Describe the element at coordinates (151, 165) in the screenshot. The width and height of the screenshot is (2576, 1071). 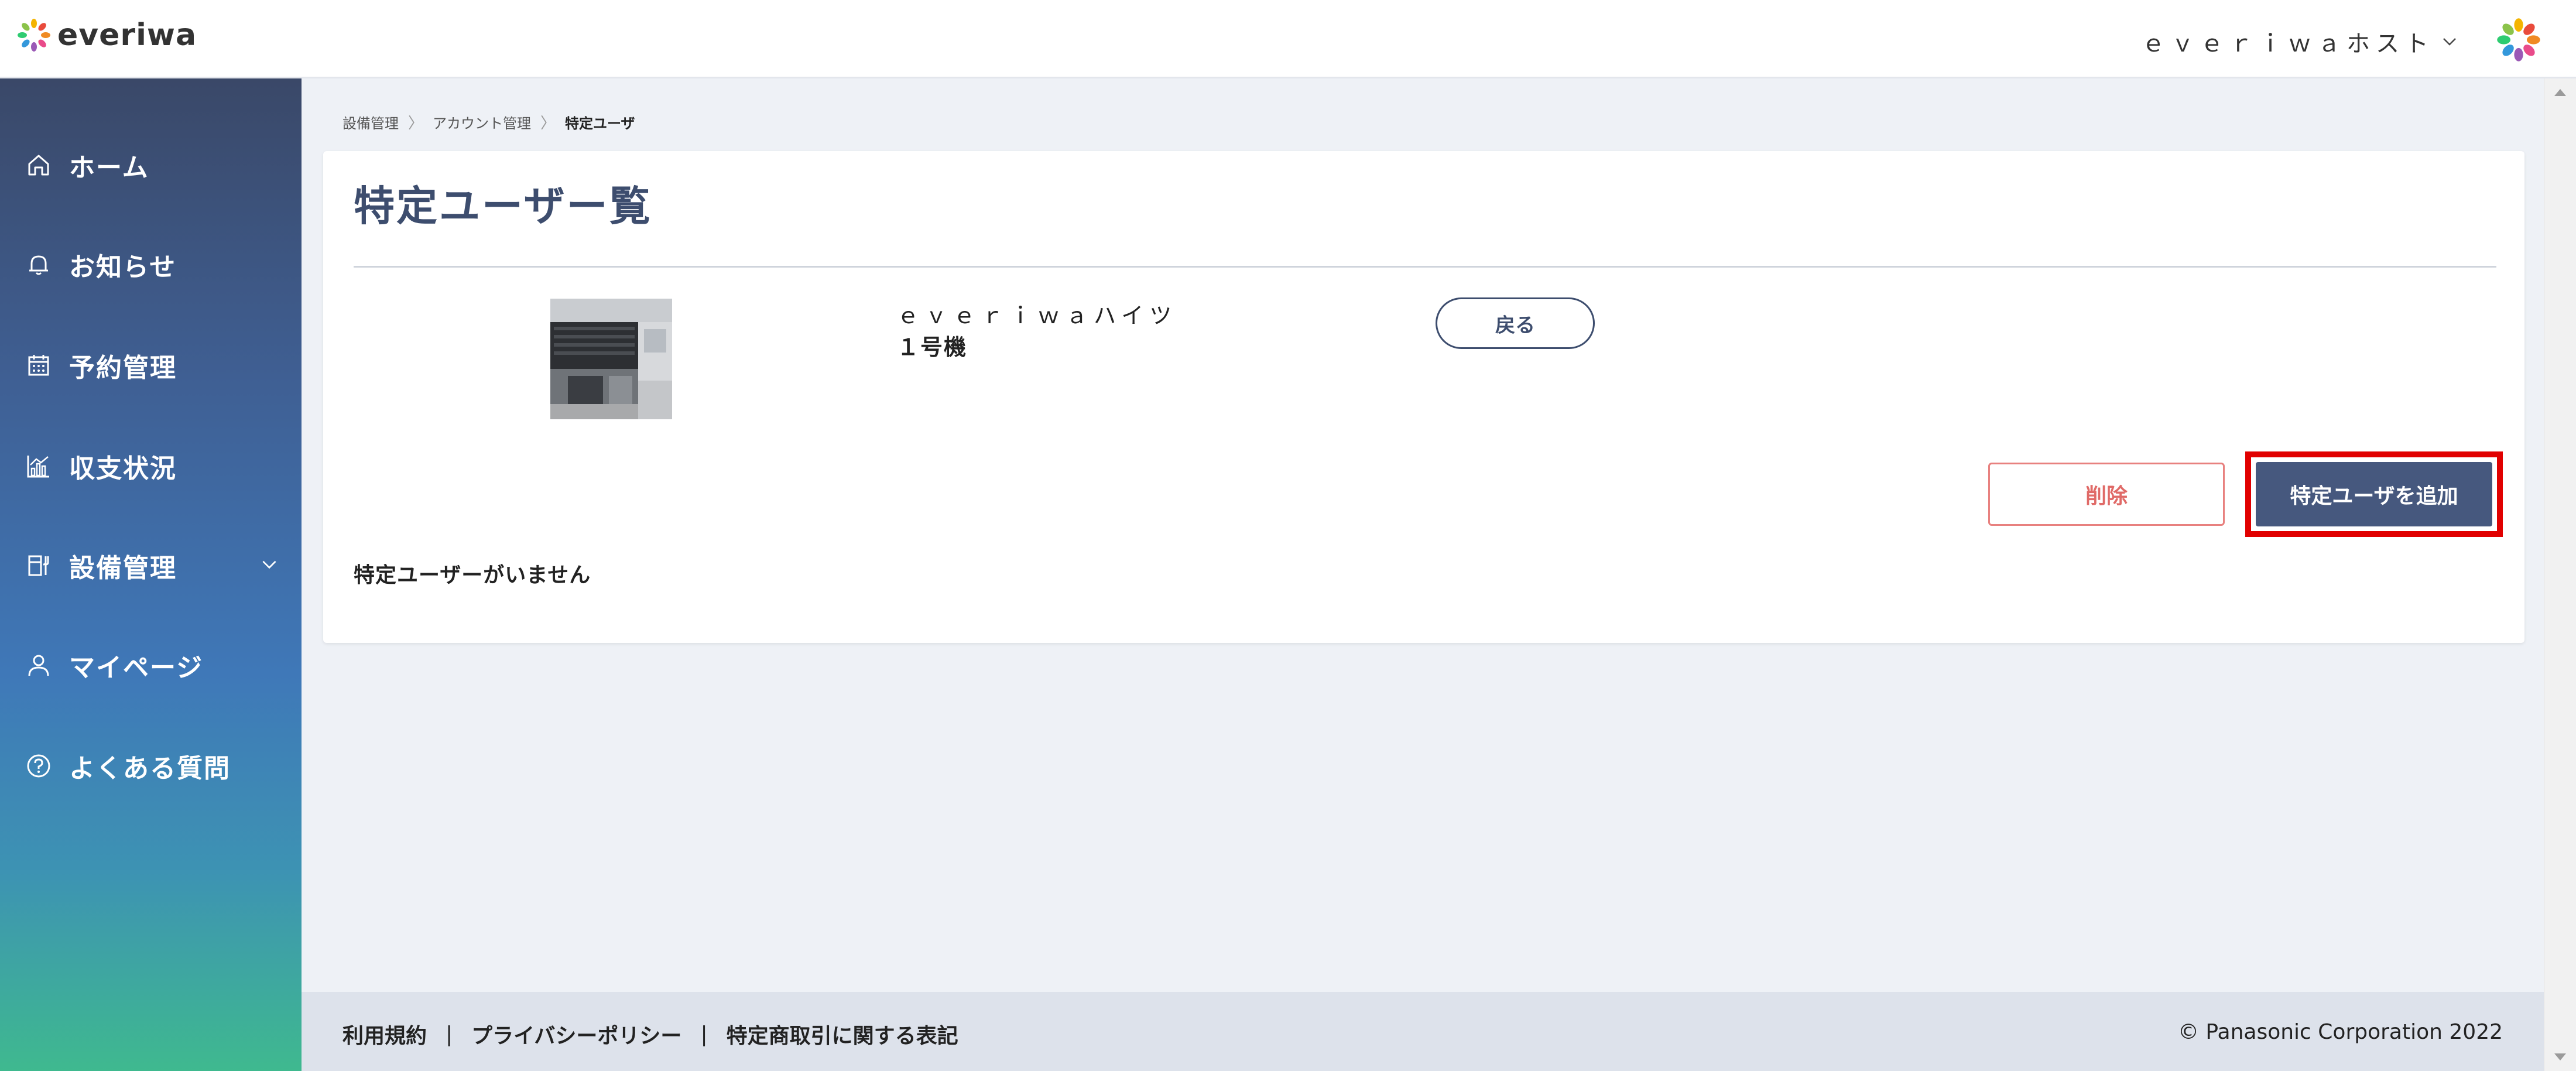
I see `sidebar-item-home: ホーム` at that location.